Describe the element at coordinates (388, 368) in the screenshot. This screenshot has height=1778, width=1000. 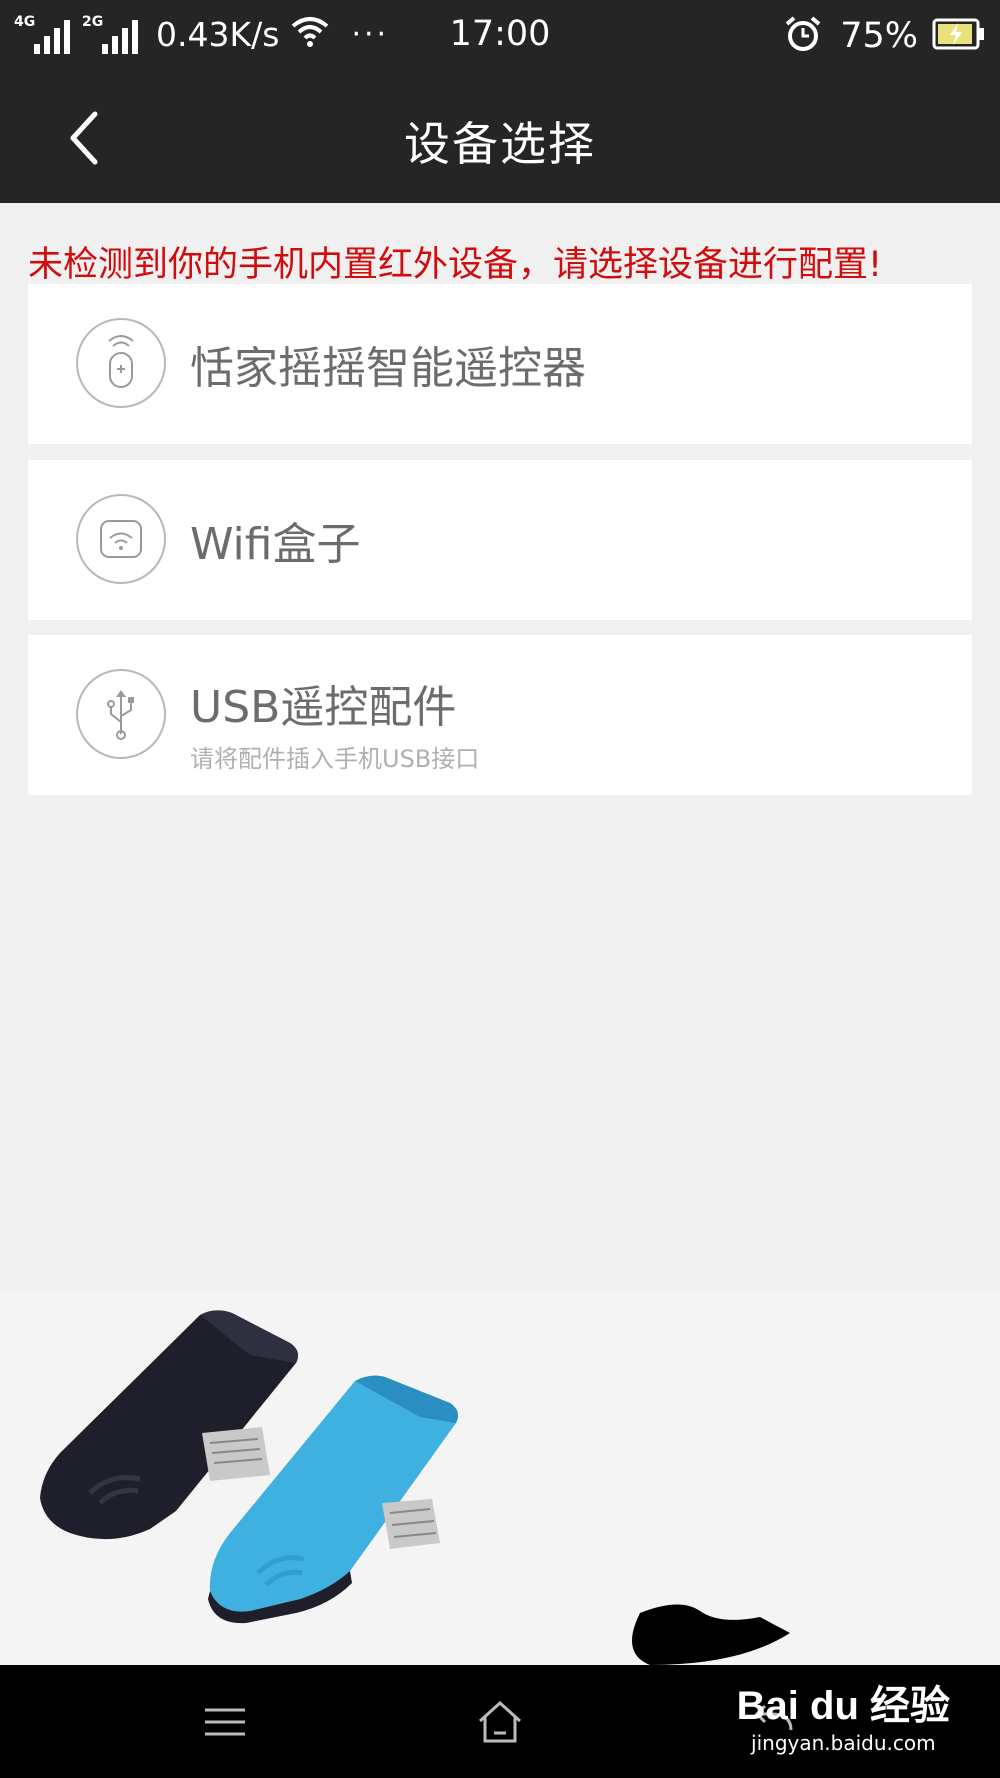
I see `device-label: 恬家摇摇智能遥控器` at that location.